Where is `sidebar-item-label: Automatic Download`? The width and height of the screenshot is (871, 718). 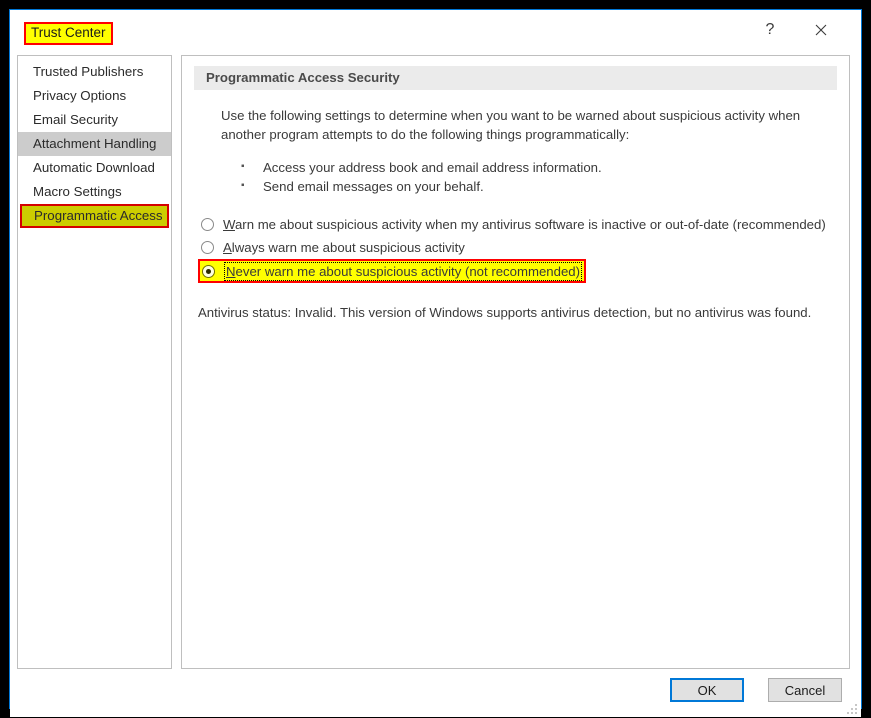 sidebar-item-label: Automatic Download is located at coordinates (94, 167).